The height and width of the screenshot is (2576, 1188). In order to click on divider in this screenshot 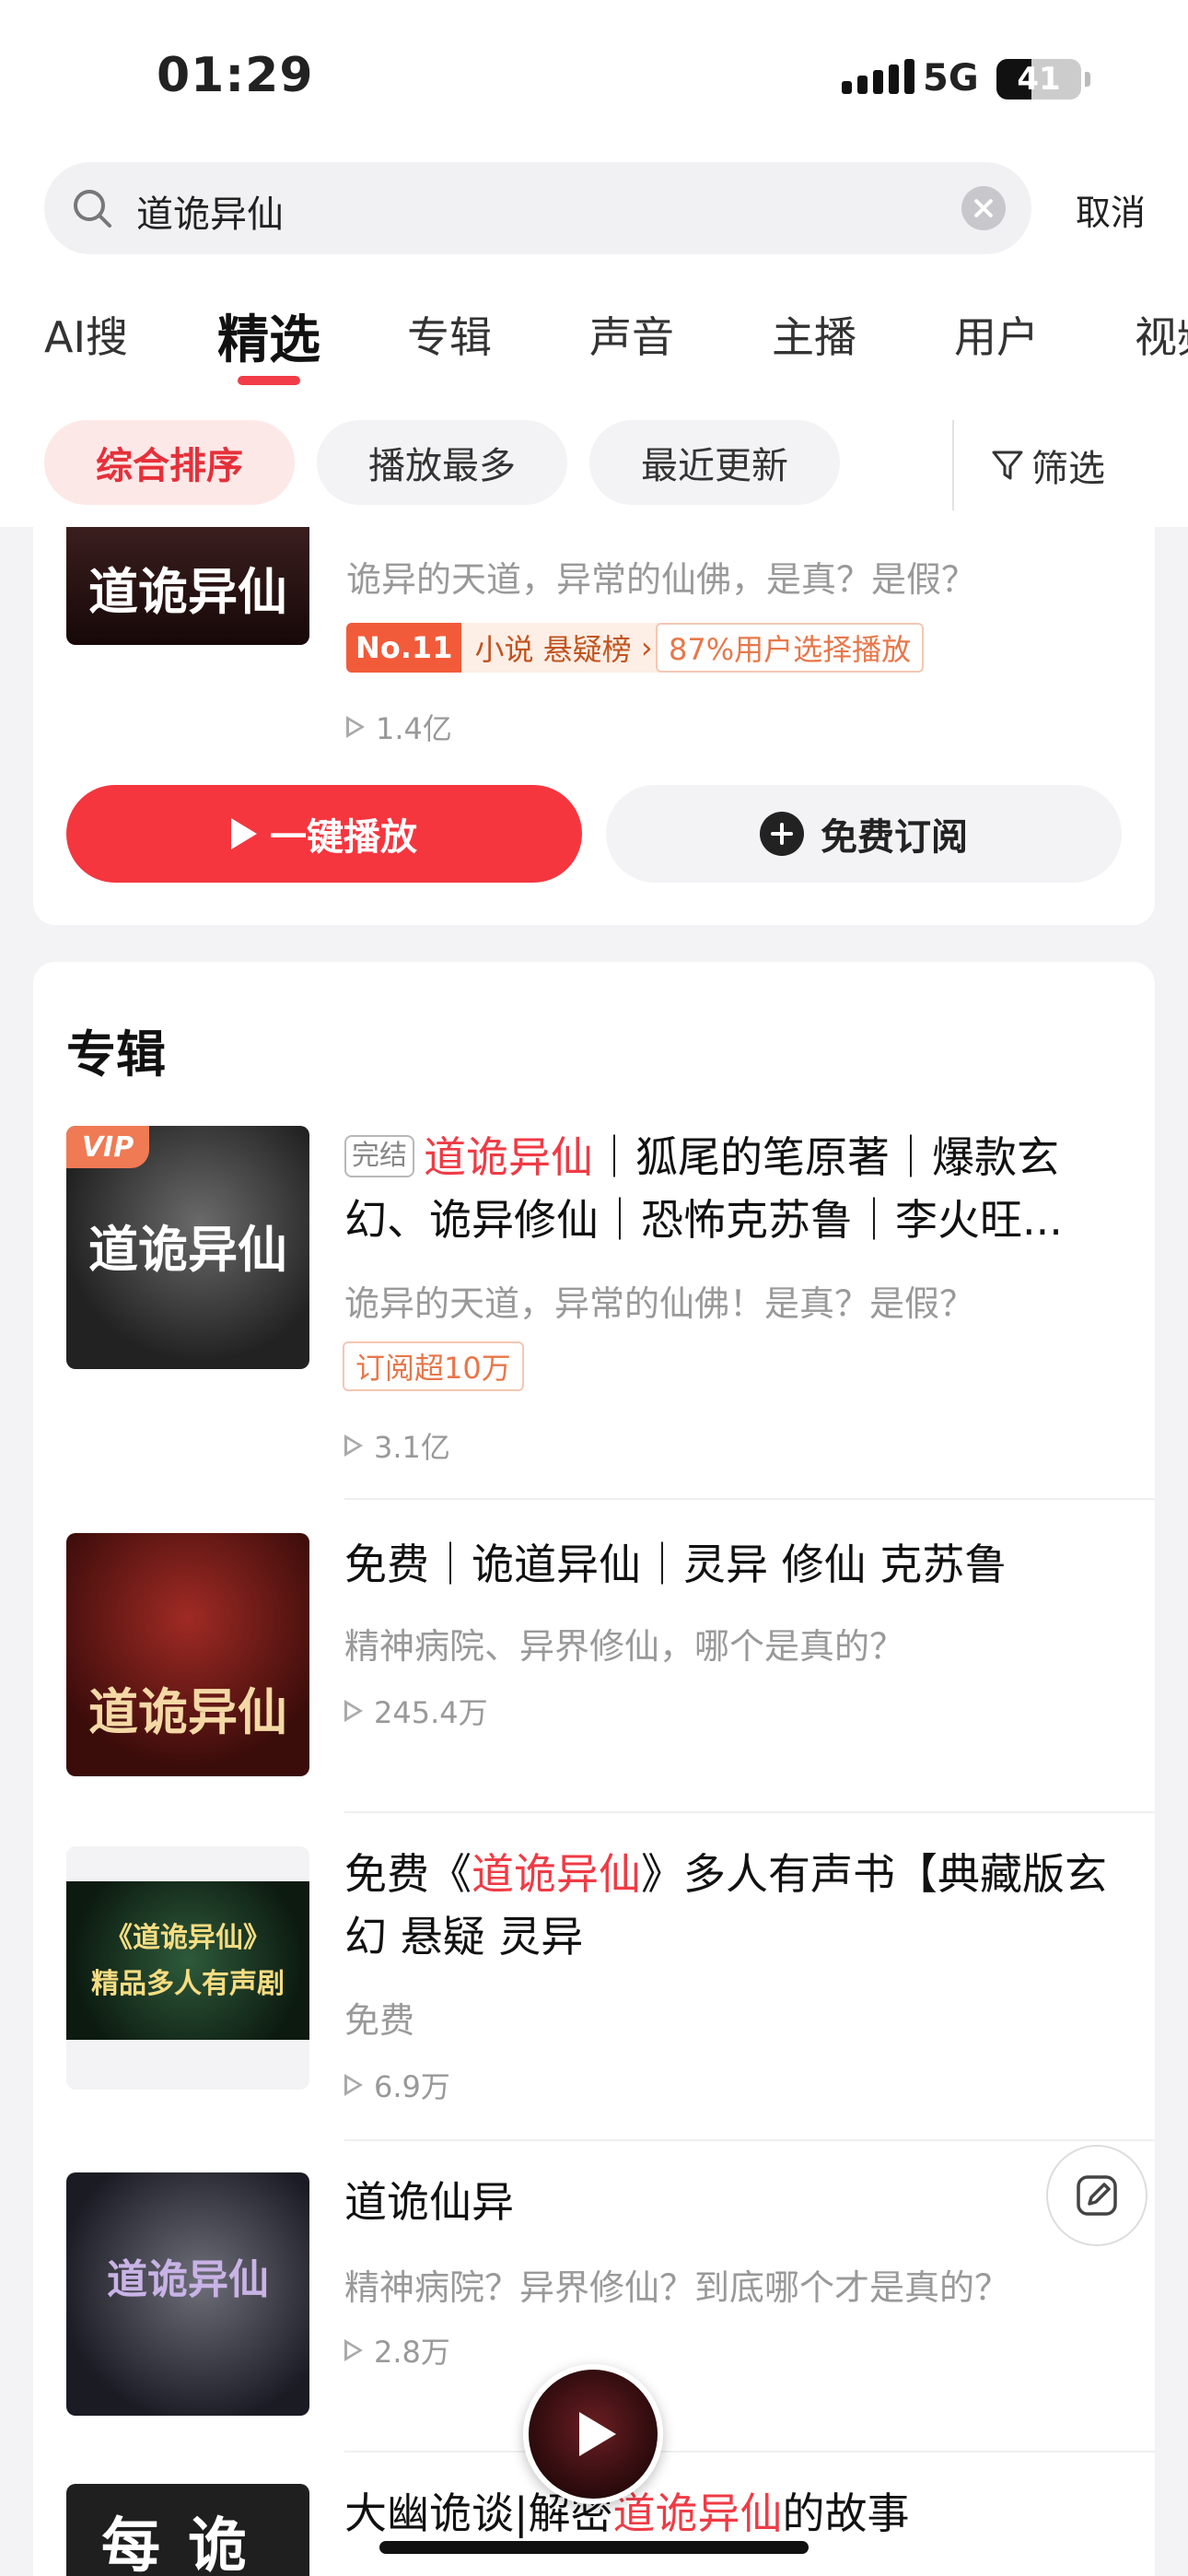, I will do `click(953, 465)`.